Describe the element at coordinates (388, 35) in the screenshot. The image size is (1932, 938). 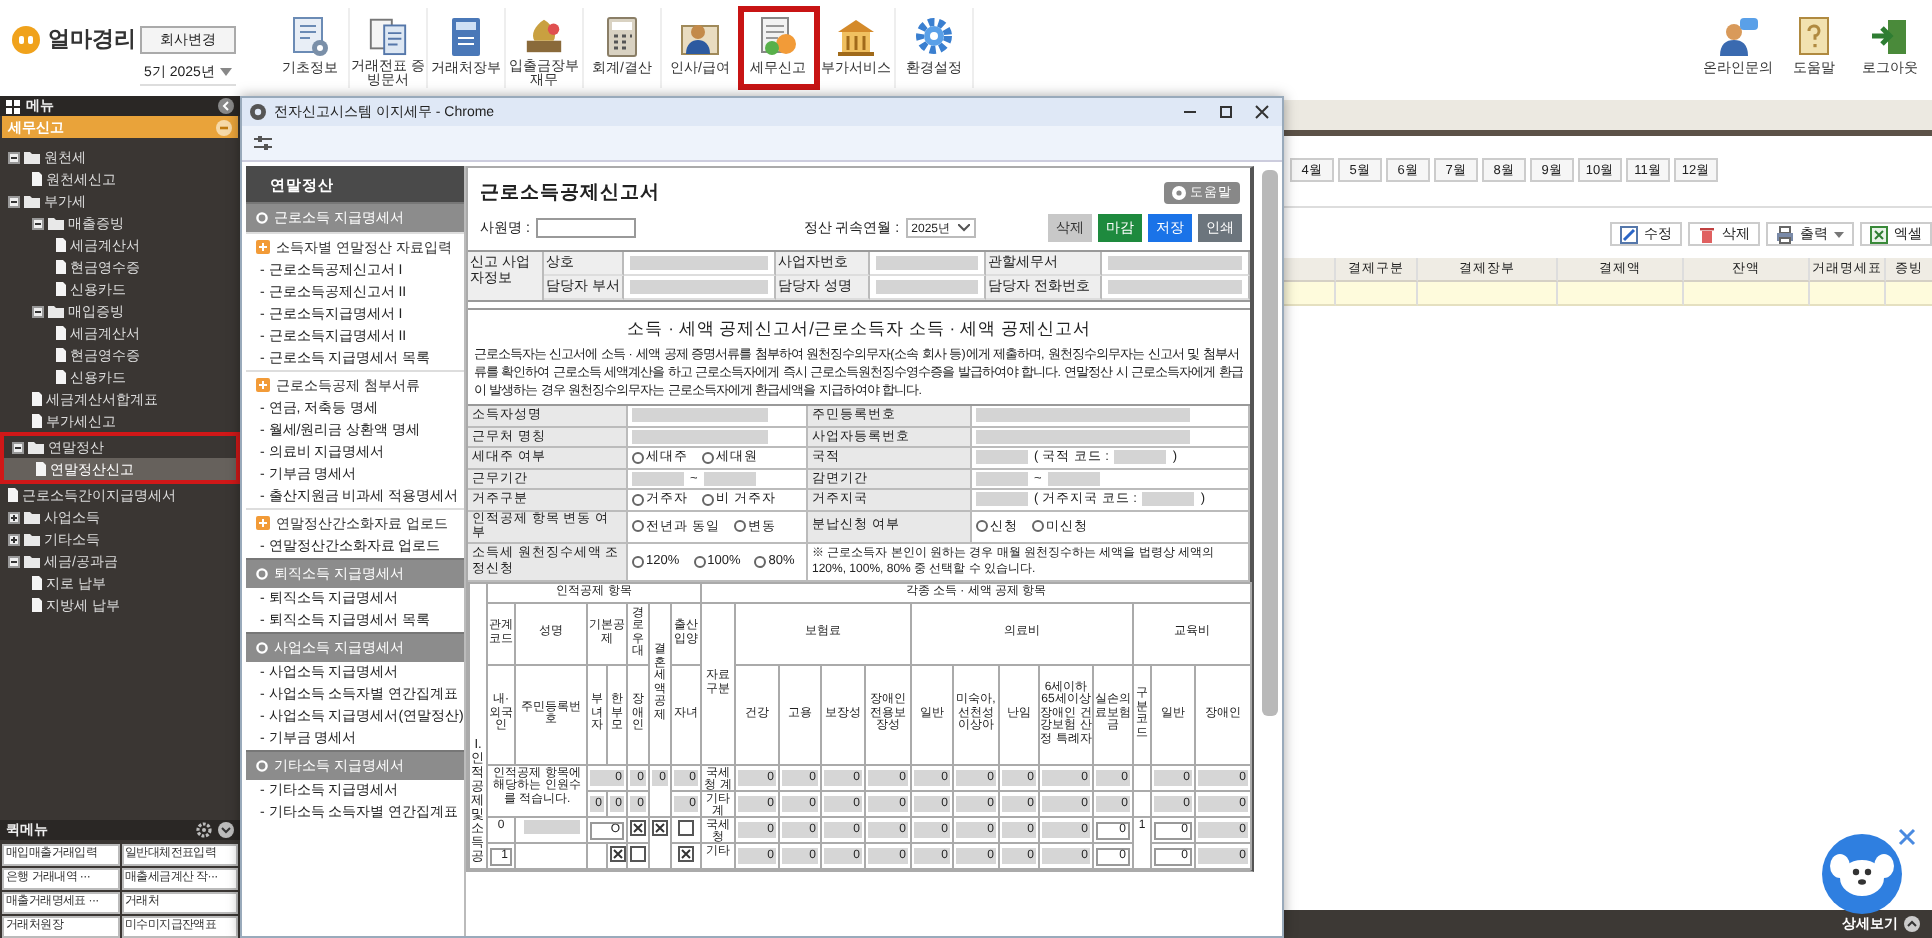
I see `documents-icon` at that location.